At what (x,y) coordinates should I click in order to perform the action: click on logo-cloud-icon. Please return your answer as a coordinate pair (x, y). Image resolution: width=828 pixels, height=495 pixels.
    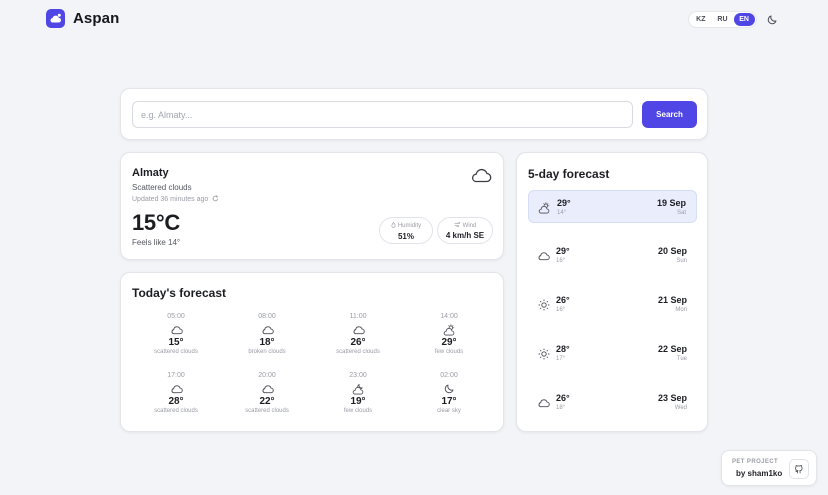
    Looking at the image, I should click on (55, 18).